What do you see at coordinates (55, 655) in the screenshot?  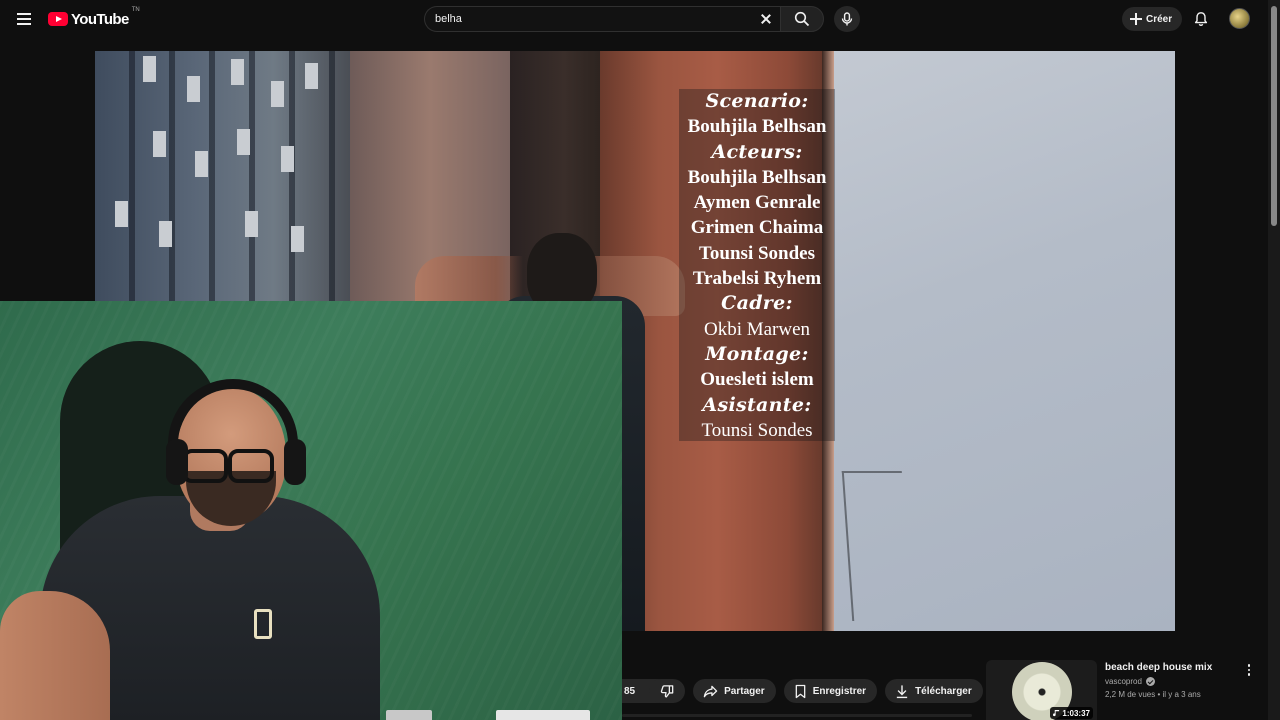 I see `webcam-person-arm` at bounding box center [55, 655].